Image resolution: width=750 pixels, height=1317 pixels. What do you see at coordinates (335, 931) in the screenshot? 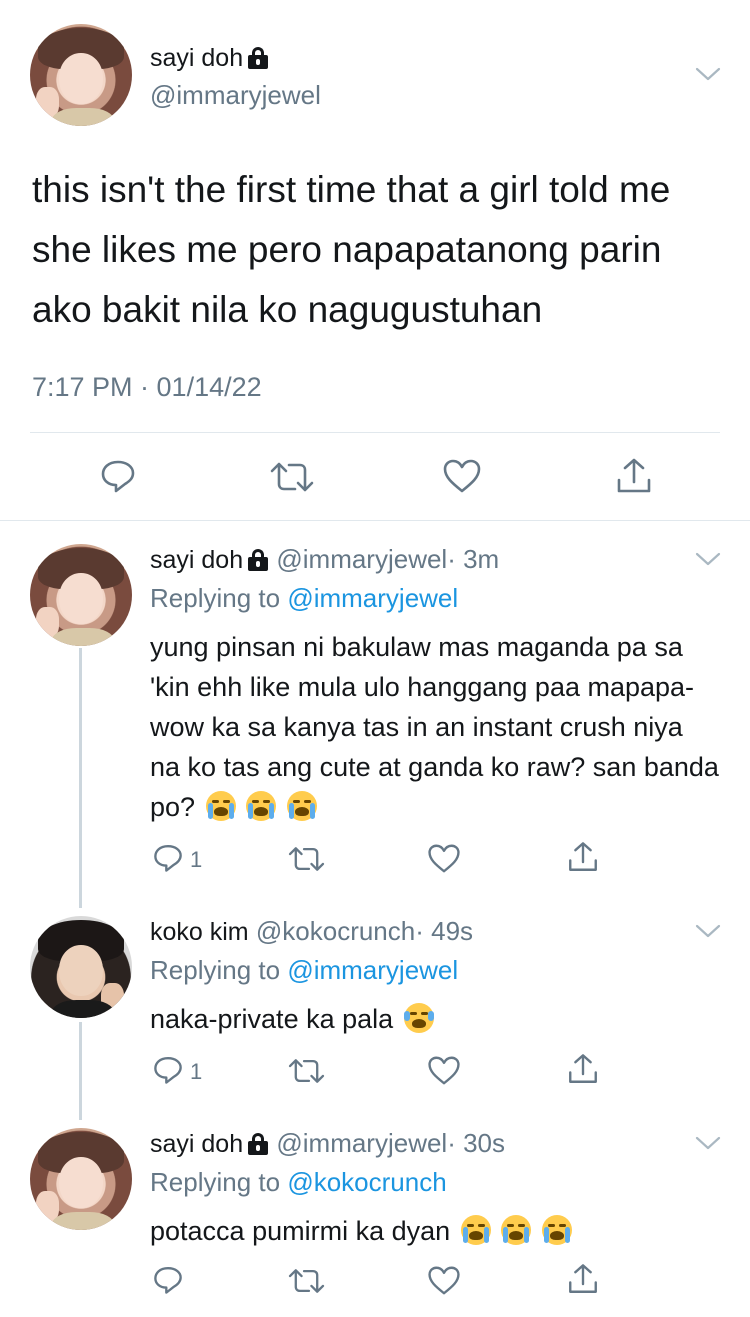
I see `handle: @kokocrunch` at bounding box center [335, 931].